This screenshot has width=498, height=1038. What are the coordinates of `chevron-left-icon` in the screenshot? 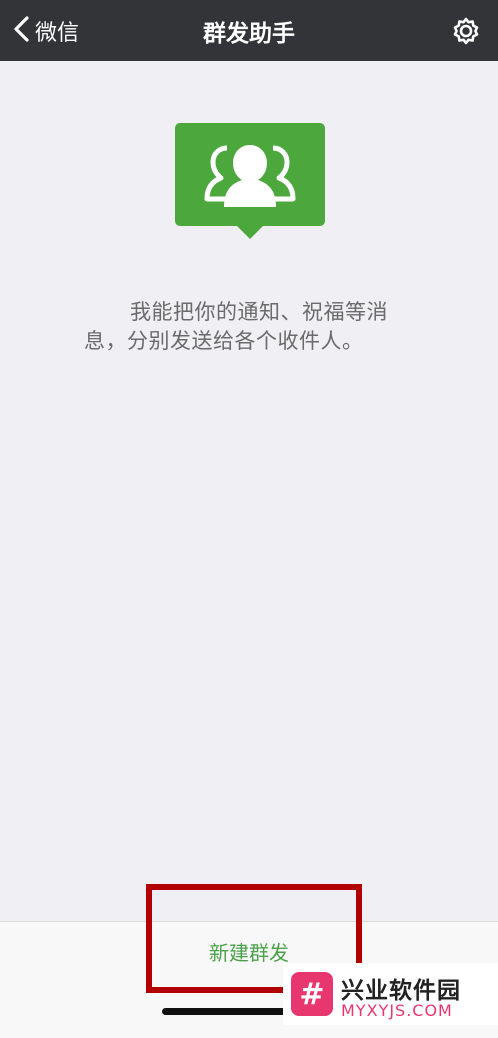 It's located at (22, 31).